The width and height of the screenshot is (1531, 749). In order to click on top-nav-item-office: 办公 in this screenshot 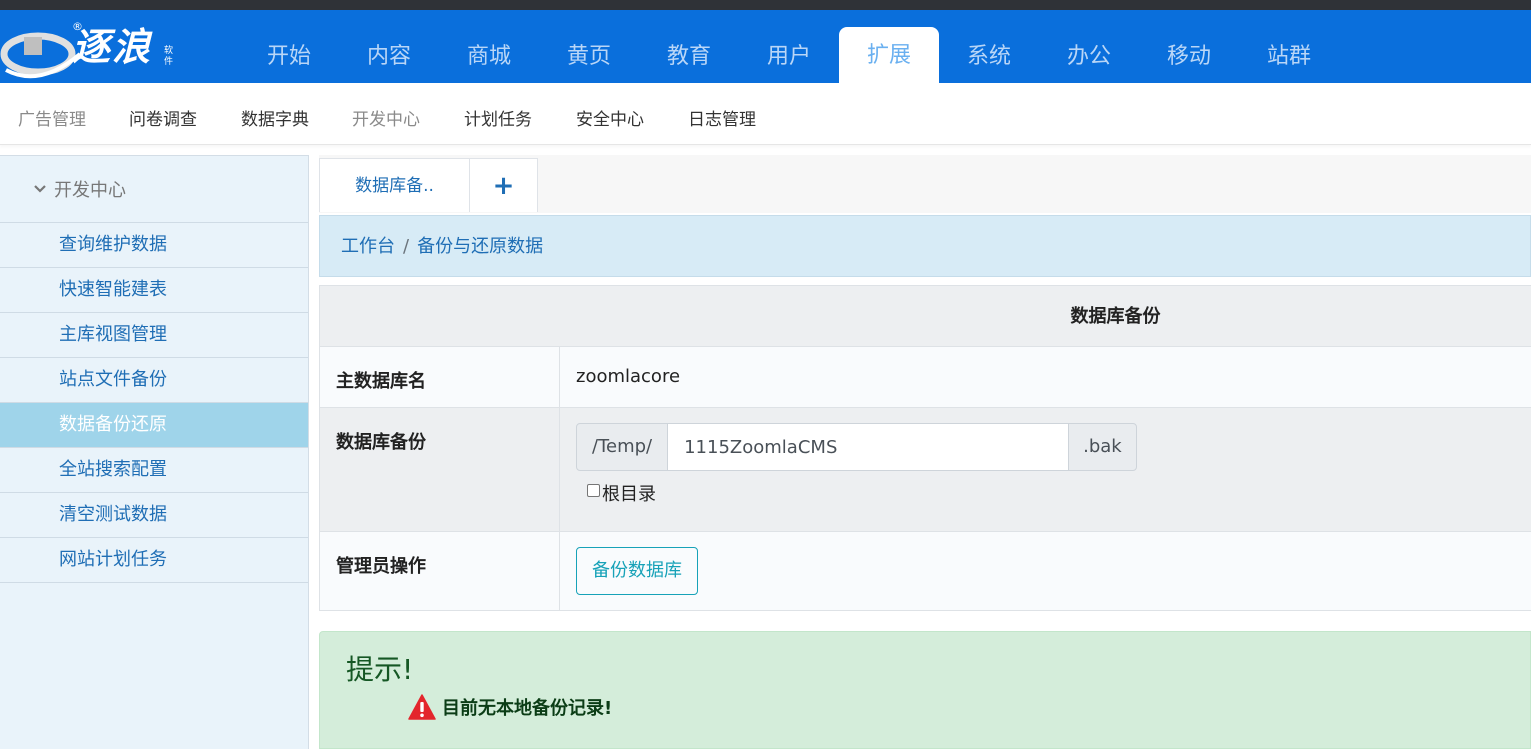, I will do `click(1089, 46)`.